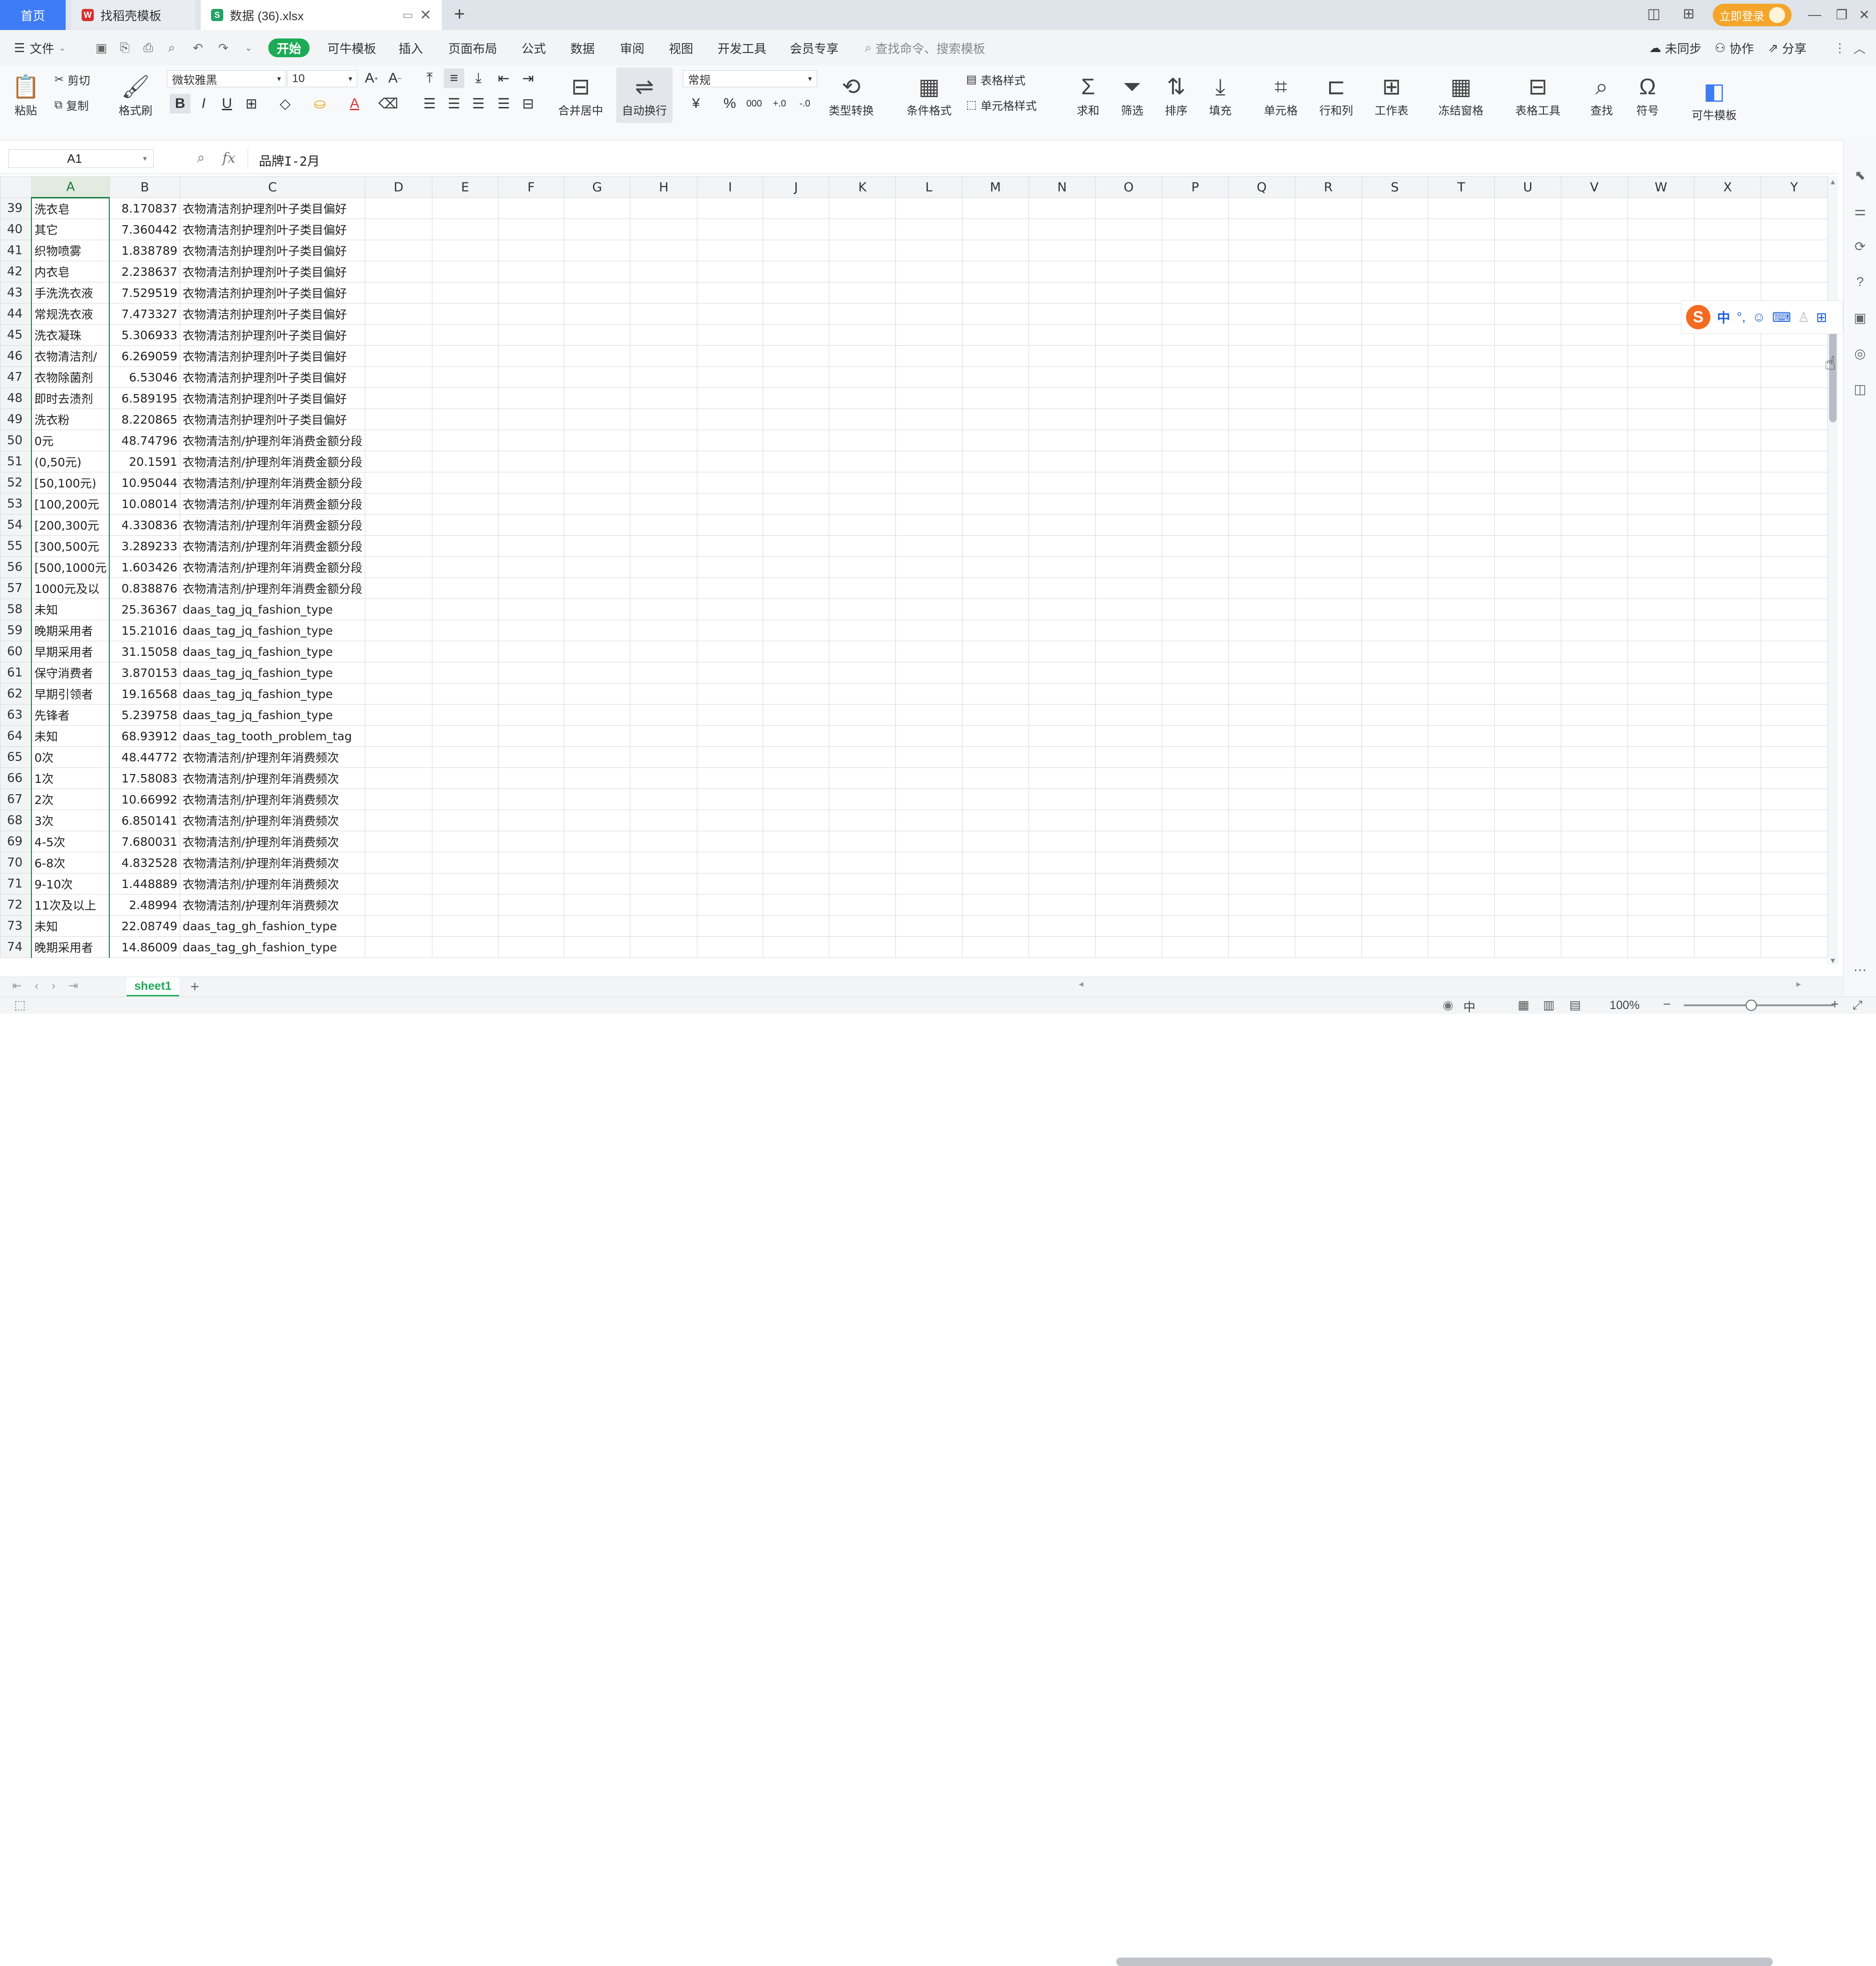  What do you see at coordinates (70, 694) in the screenshot?
I see `cell-a: 早期引领者` at bounding box center [70, 694].